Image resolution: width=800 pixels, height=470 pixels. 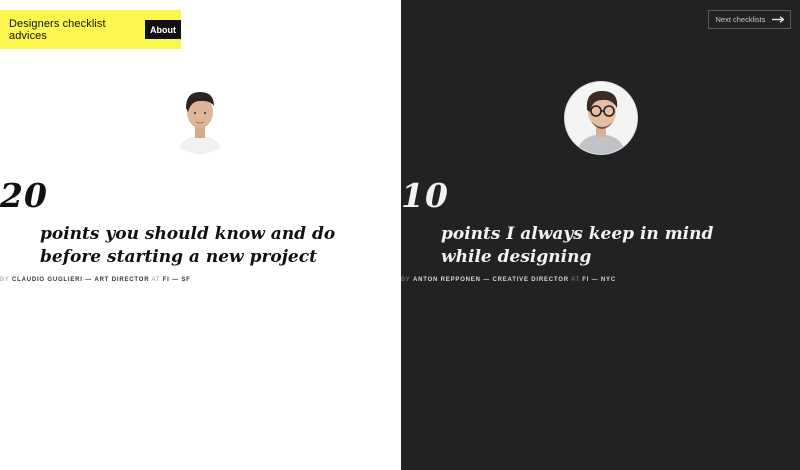 I want to click on next-checklists-label: Next checklists, so click(x=740, y=19).